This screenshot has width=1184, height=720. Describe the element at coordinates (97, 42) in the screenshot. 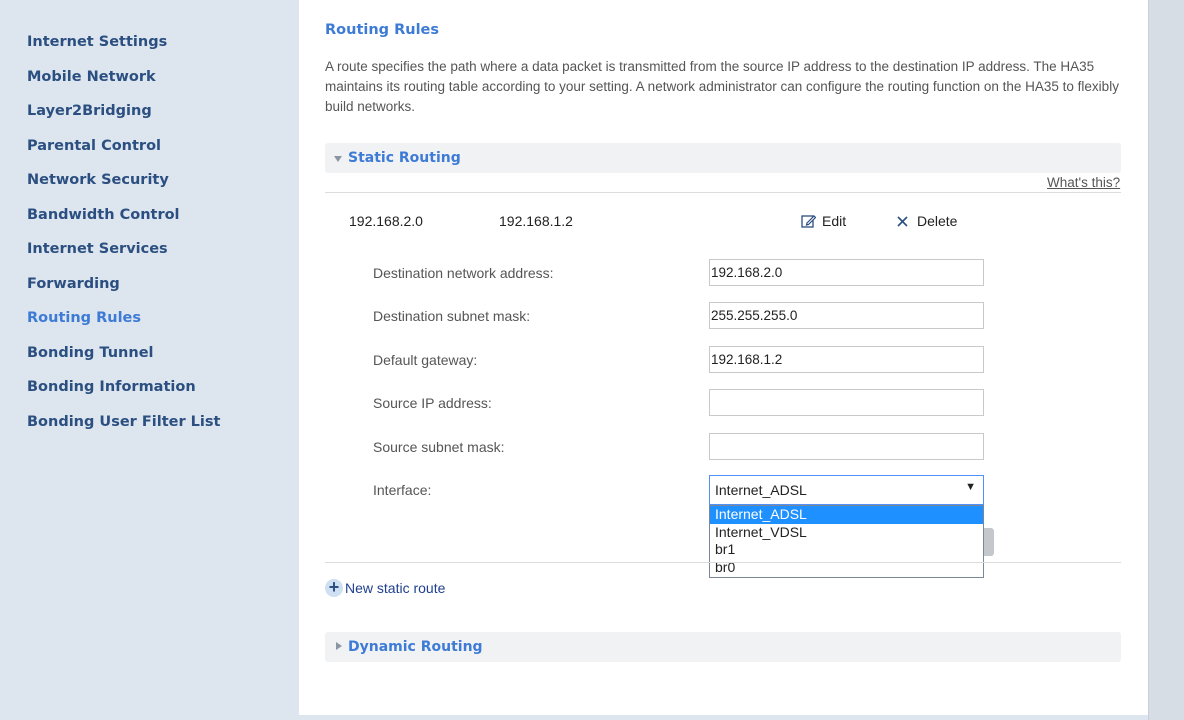

I see `sidebar-item-internet-settings: Internet Settings` at that location.